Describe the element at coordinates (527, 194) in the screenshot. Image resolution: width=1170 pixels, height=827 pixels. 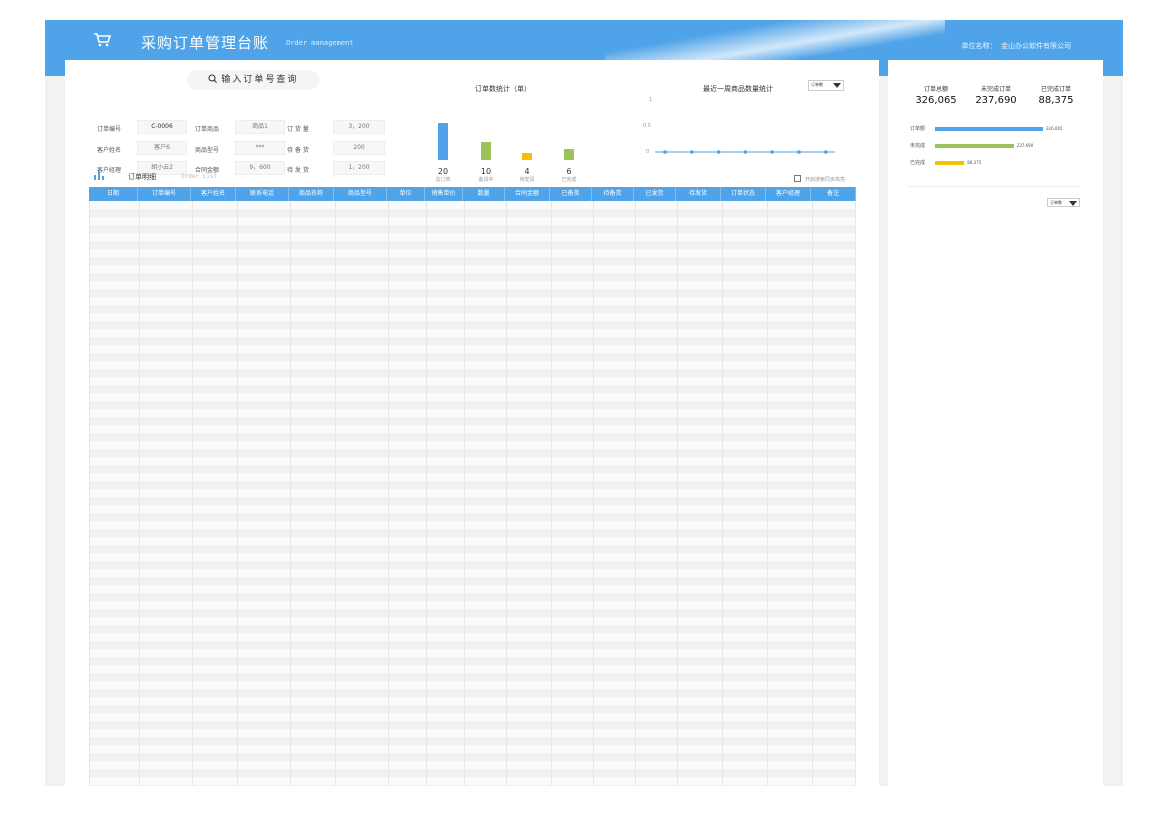
I see `column-header: 合同金额` at that location.